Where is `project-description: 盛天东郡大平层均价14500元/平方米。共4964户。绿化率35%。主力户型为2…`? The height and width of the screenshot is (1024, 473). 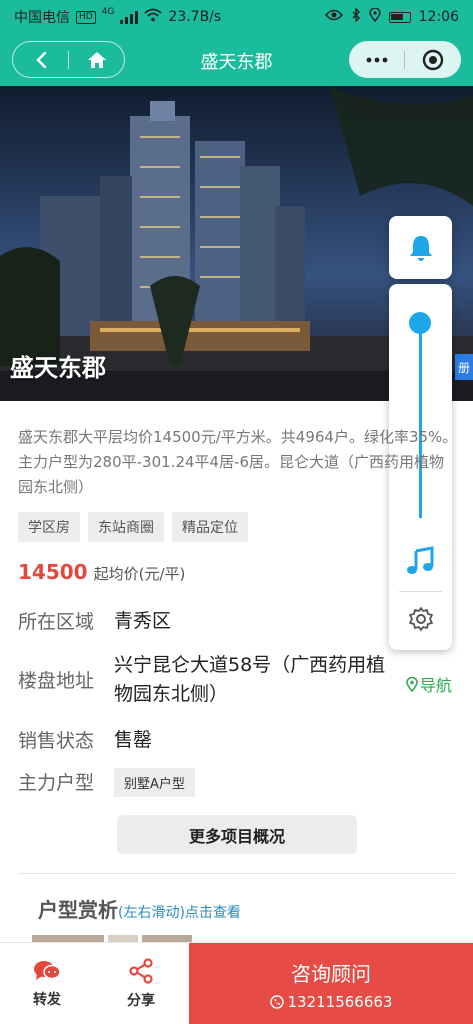
project-description: 盛天东郡大平层均价14500元/平方米。共4964户。绿化率35%。主力户型为2… is located at coordinates (238, 462).